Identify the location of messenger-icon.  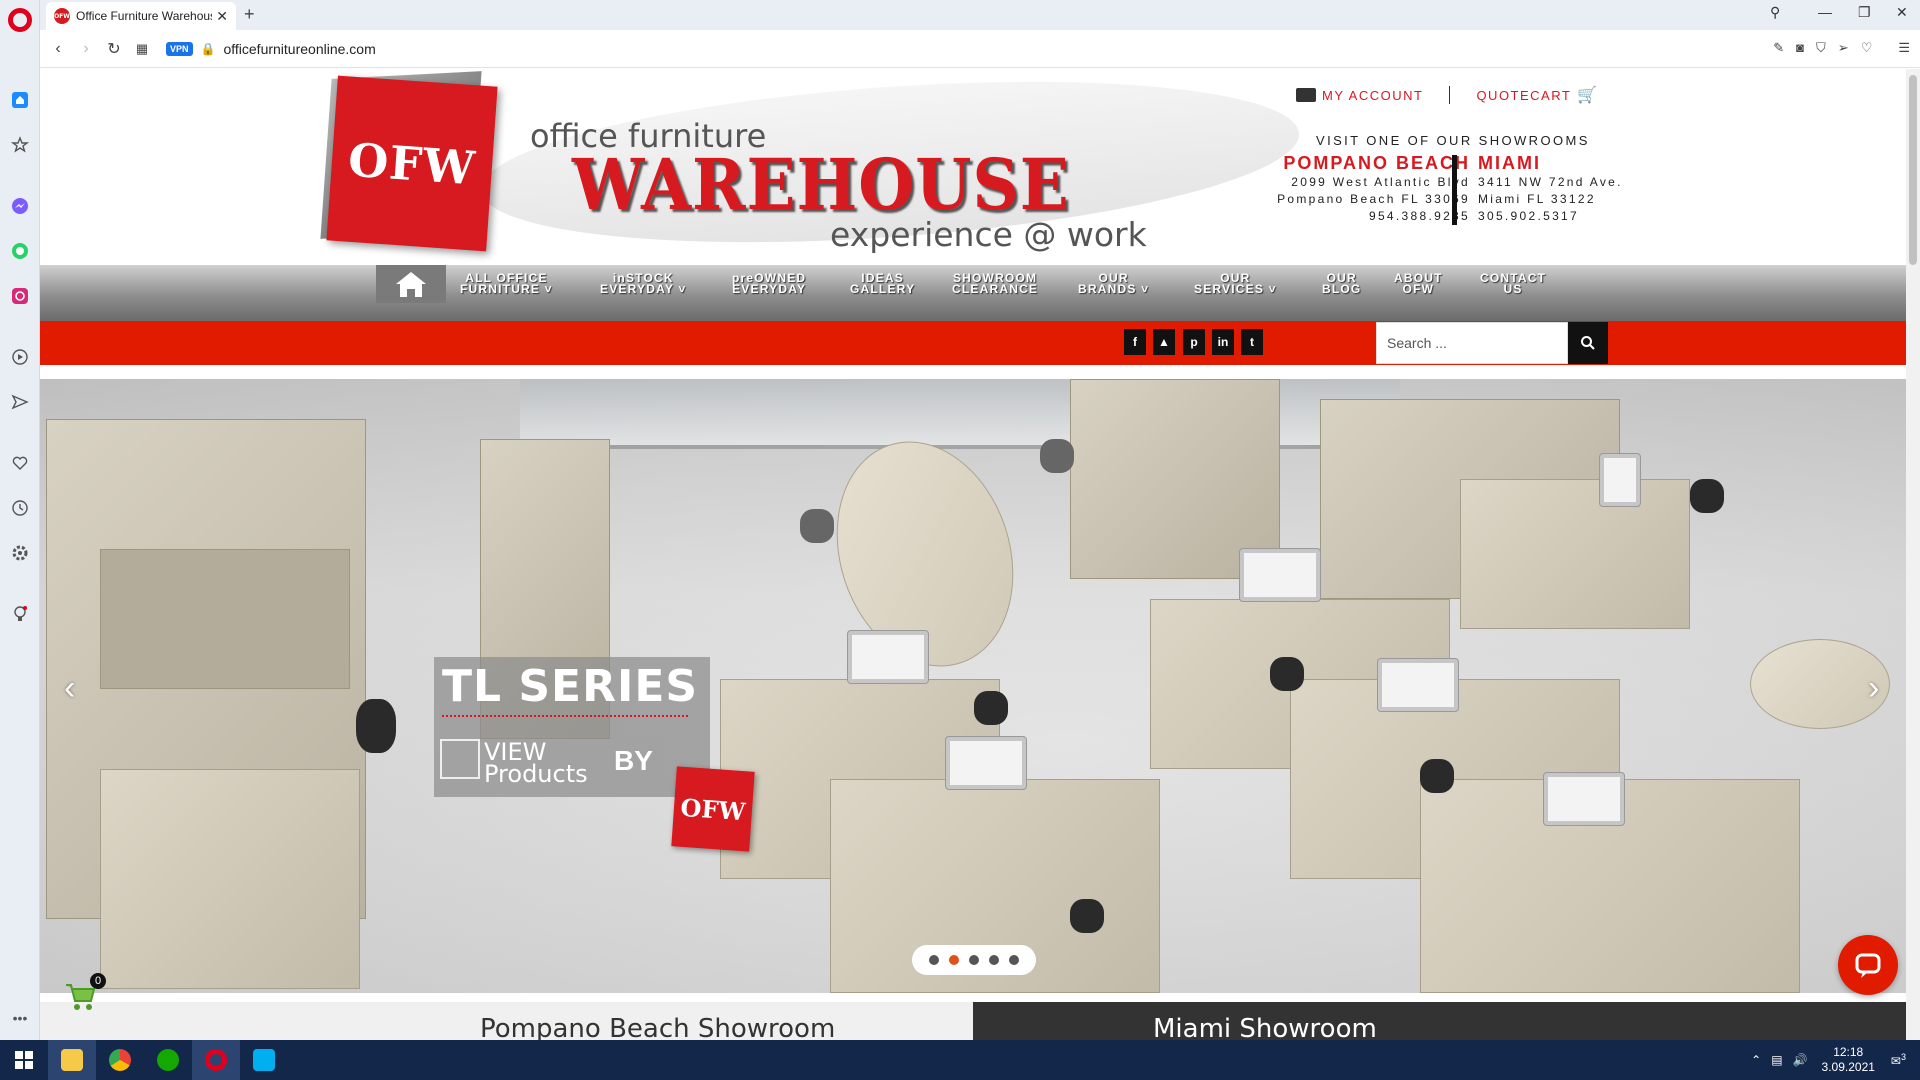
(20, 206).